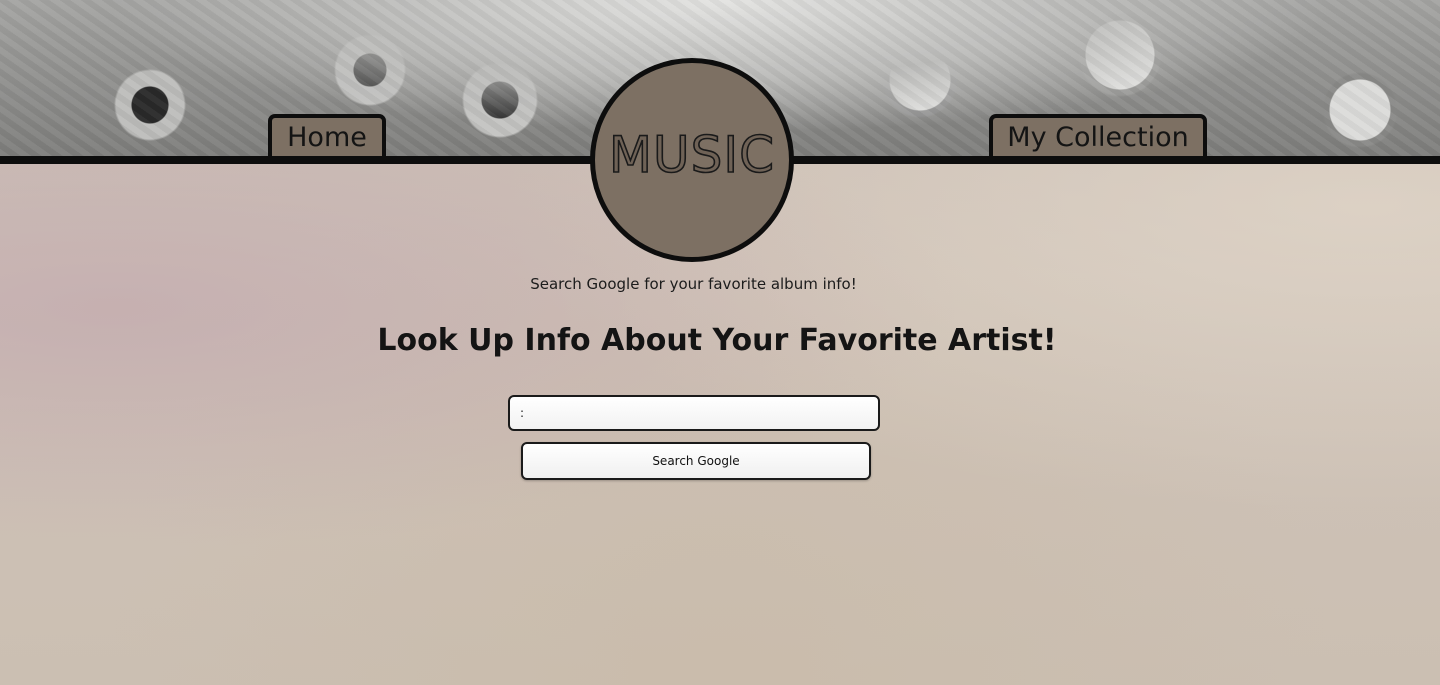  I want to click on nav-tab-my-collection: My Collection, so click(1098, 135).